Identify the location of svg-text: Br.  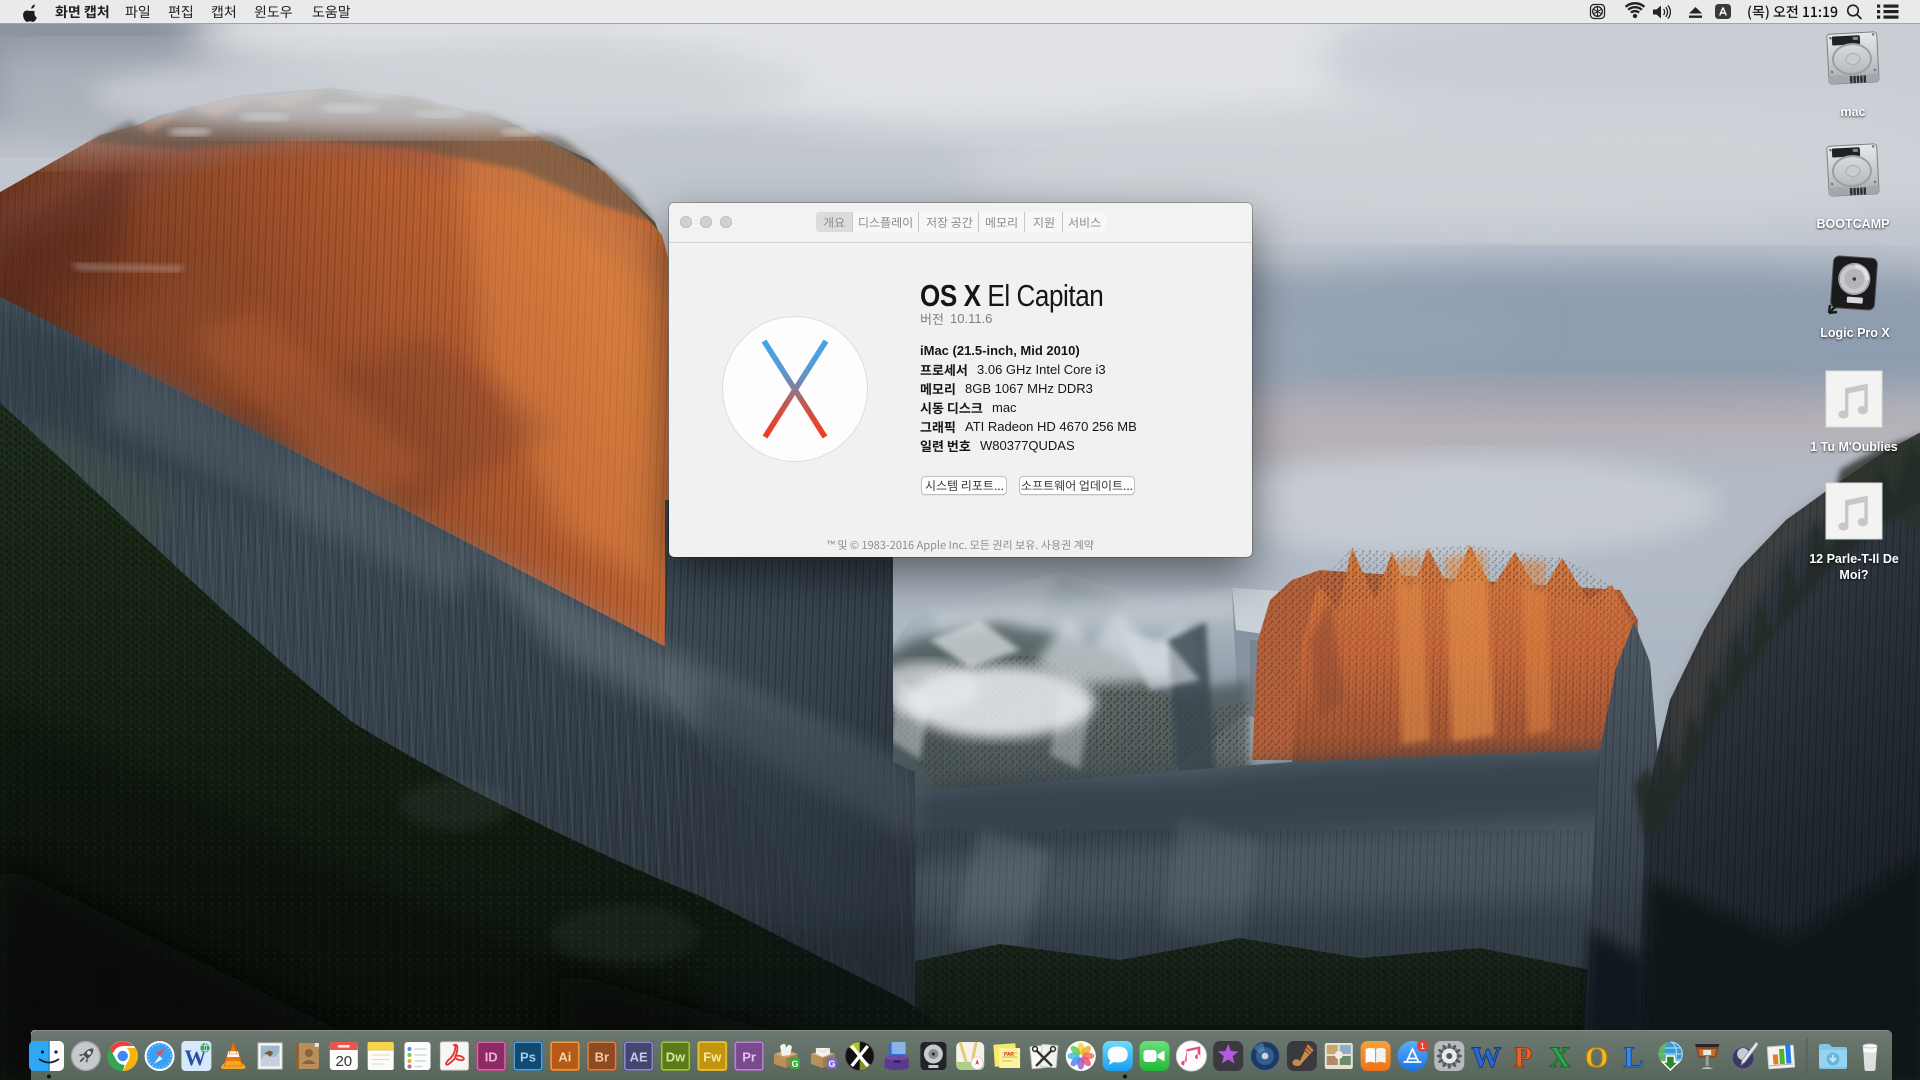
(602, 1057).